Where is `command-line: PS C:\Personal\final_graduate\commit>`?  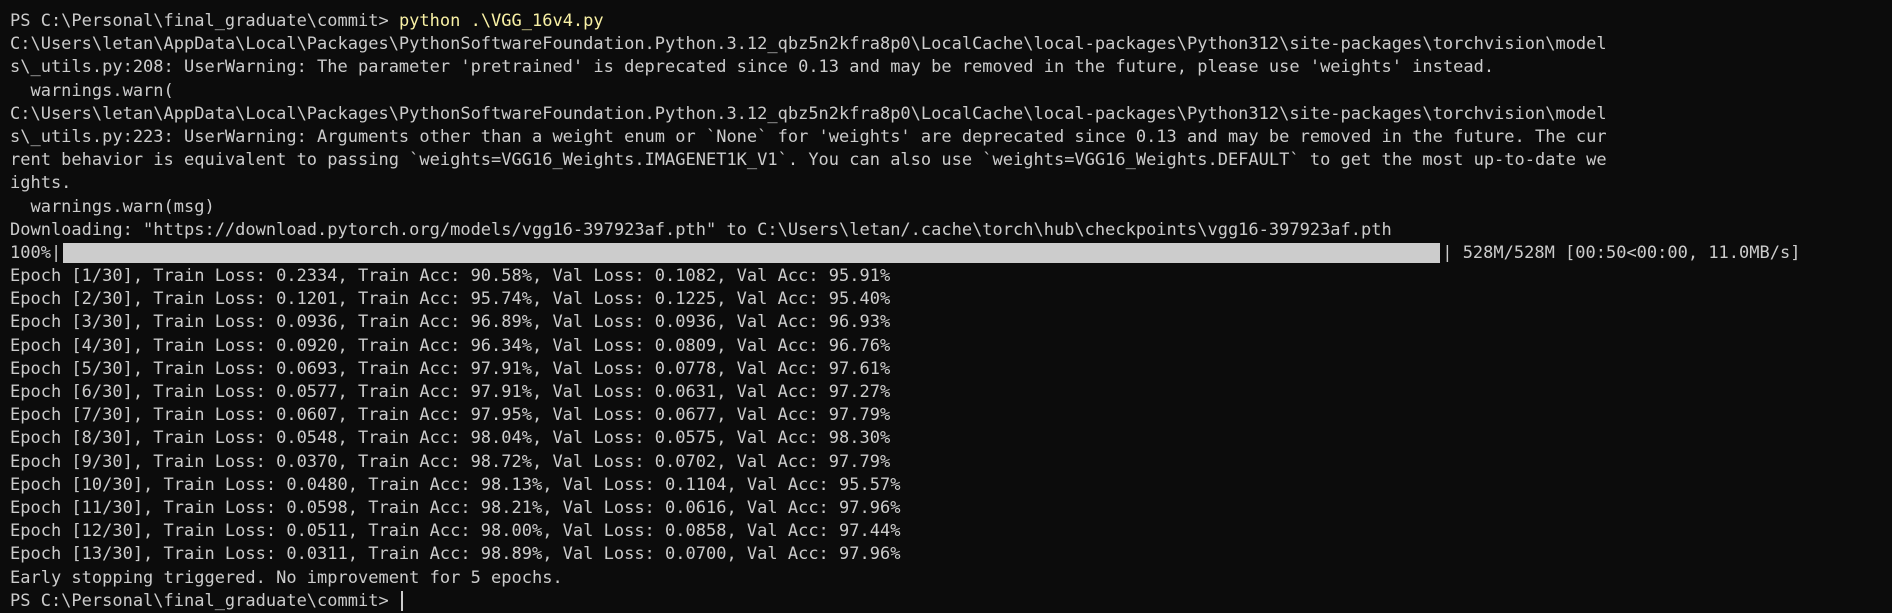
command-line: PS C:\Personal\final_graduate\commit> is located at coordinates (946, 601).